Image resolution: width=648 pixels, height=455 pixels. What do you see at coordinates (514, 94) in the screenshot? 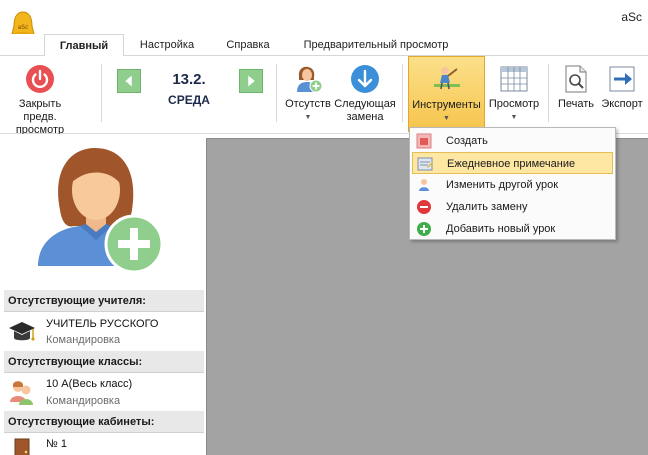
I see `view-button: Просмотр ▼` at bounding box center [514, 94].